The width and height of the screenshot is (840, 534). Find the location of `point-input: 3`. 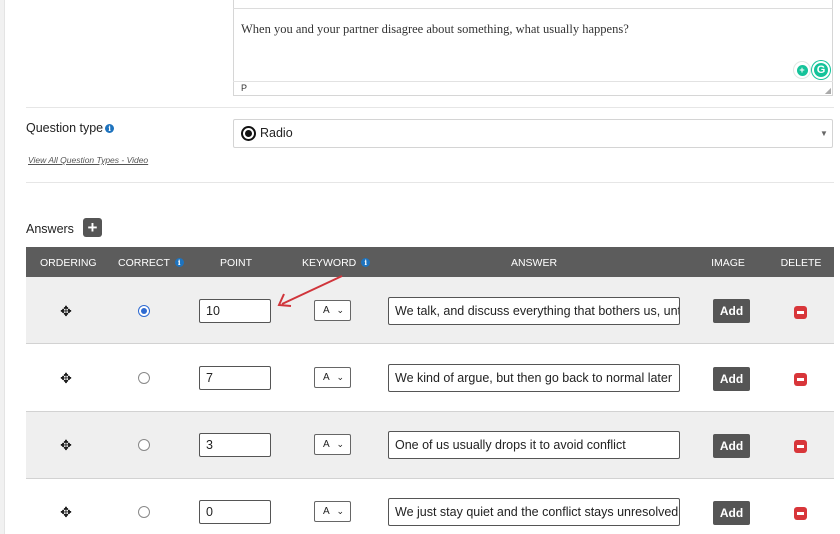

point-input: 3 is located at coordinates (235, 445).